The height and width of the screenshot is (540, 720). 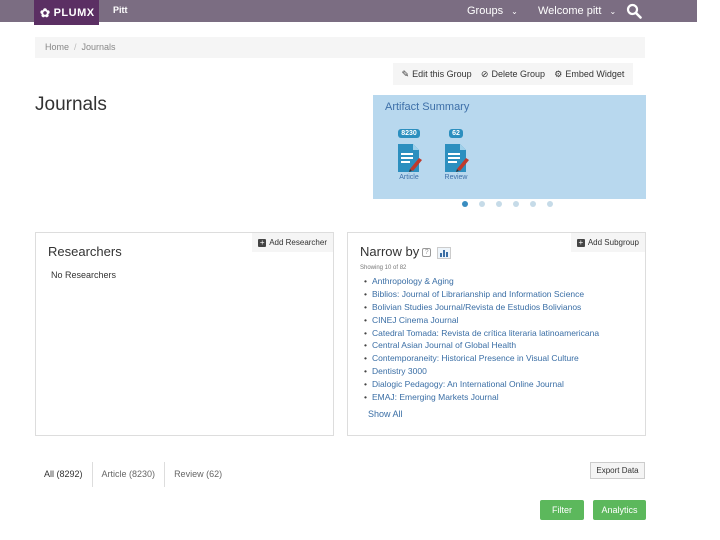 I want to click on list-item: • Central Asian Journal of Global Health, so click(x=481, y=345).